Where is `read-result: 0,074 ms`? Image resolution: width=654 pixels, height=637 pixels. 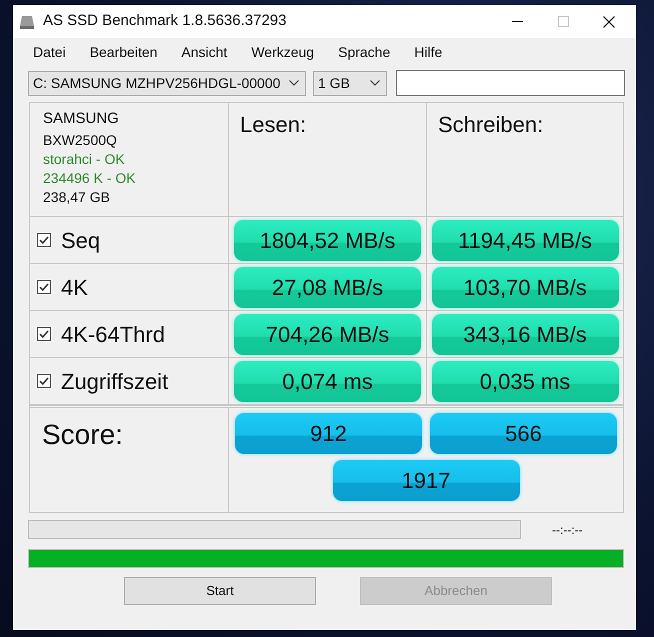 read-result: 0,074 ms is located at coordinates (327, 381).